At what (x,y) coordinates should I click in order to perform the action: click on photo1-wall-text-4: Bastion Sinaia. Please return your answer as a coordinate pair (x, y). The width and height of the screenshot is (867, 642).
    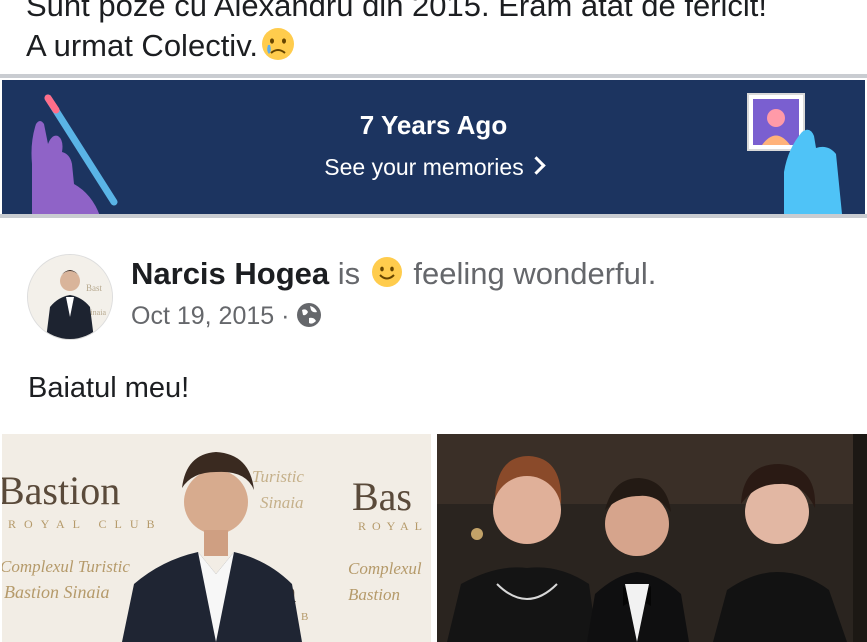
    Looking at the image, I should click on (57, 592).